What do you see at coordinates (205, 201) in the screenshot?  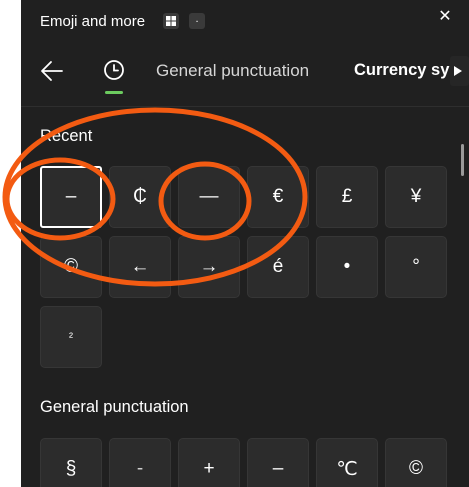 I see `annotation-em-dash-circle` at bounding box center [205, 201].